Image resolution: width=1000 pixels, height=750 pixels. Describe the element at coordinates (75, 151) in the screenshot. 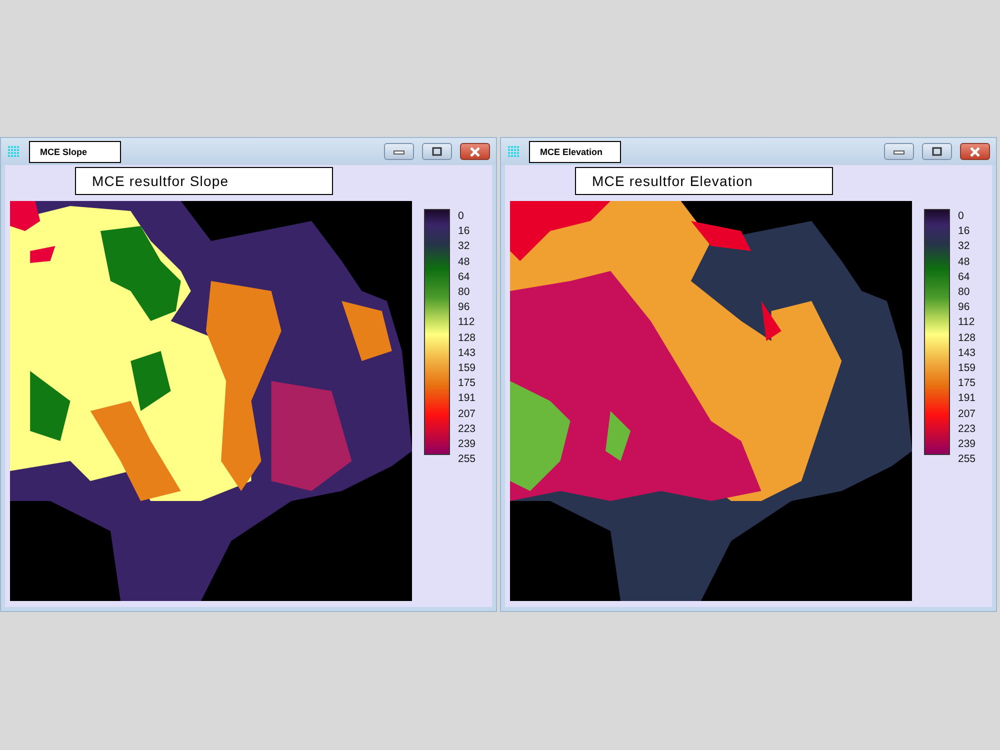

I see `window-title: MCE Slope` at that location.